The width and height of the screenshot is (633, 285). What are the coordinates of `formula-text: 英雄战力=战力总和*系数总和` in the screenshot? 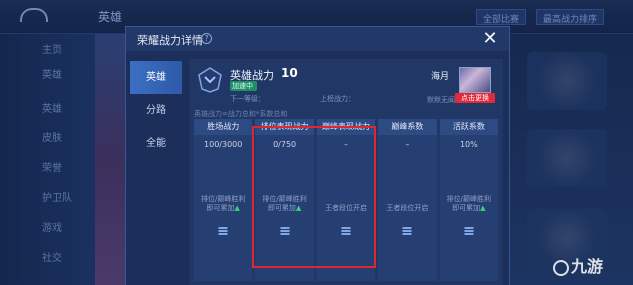 It's located at (241, 114).